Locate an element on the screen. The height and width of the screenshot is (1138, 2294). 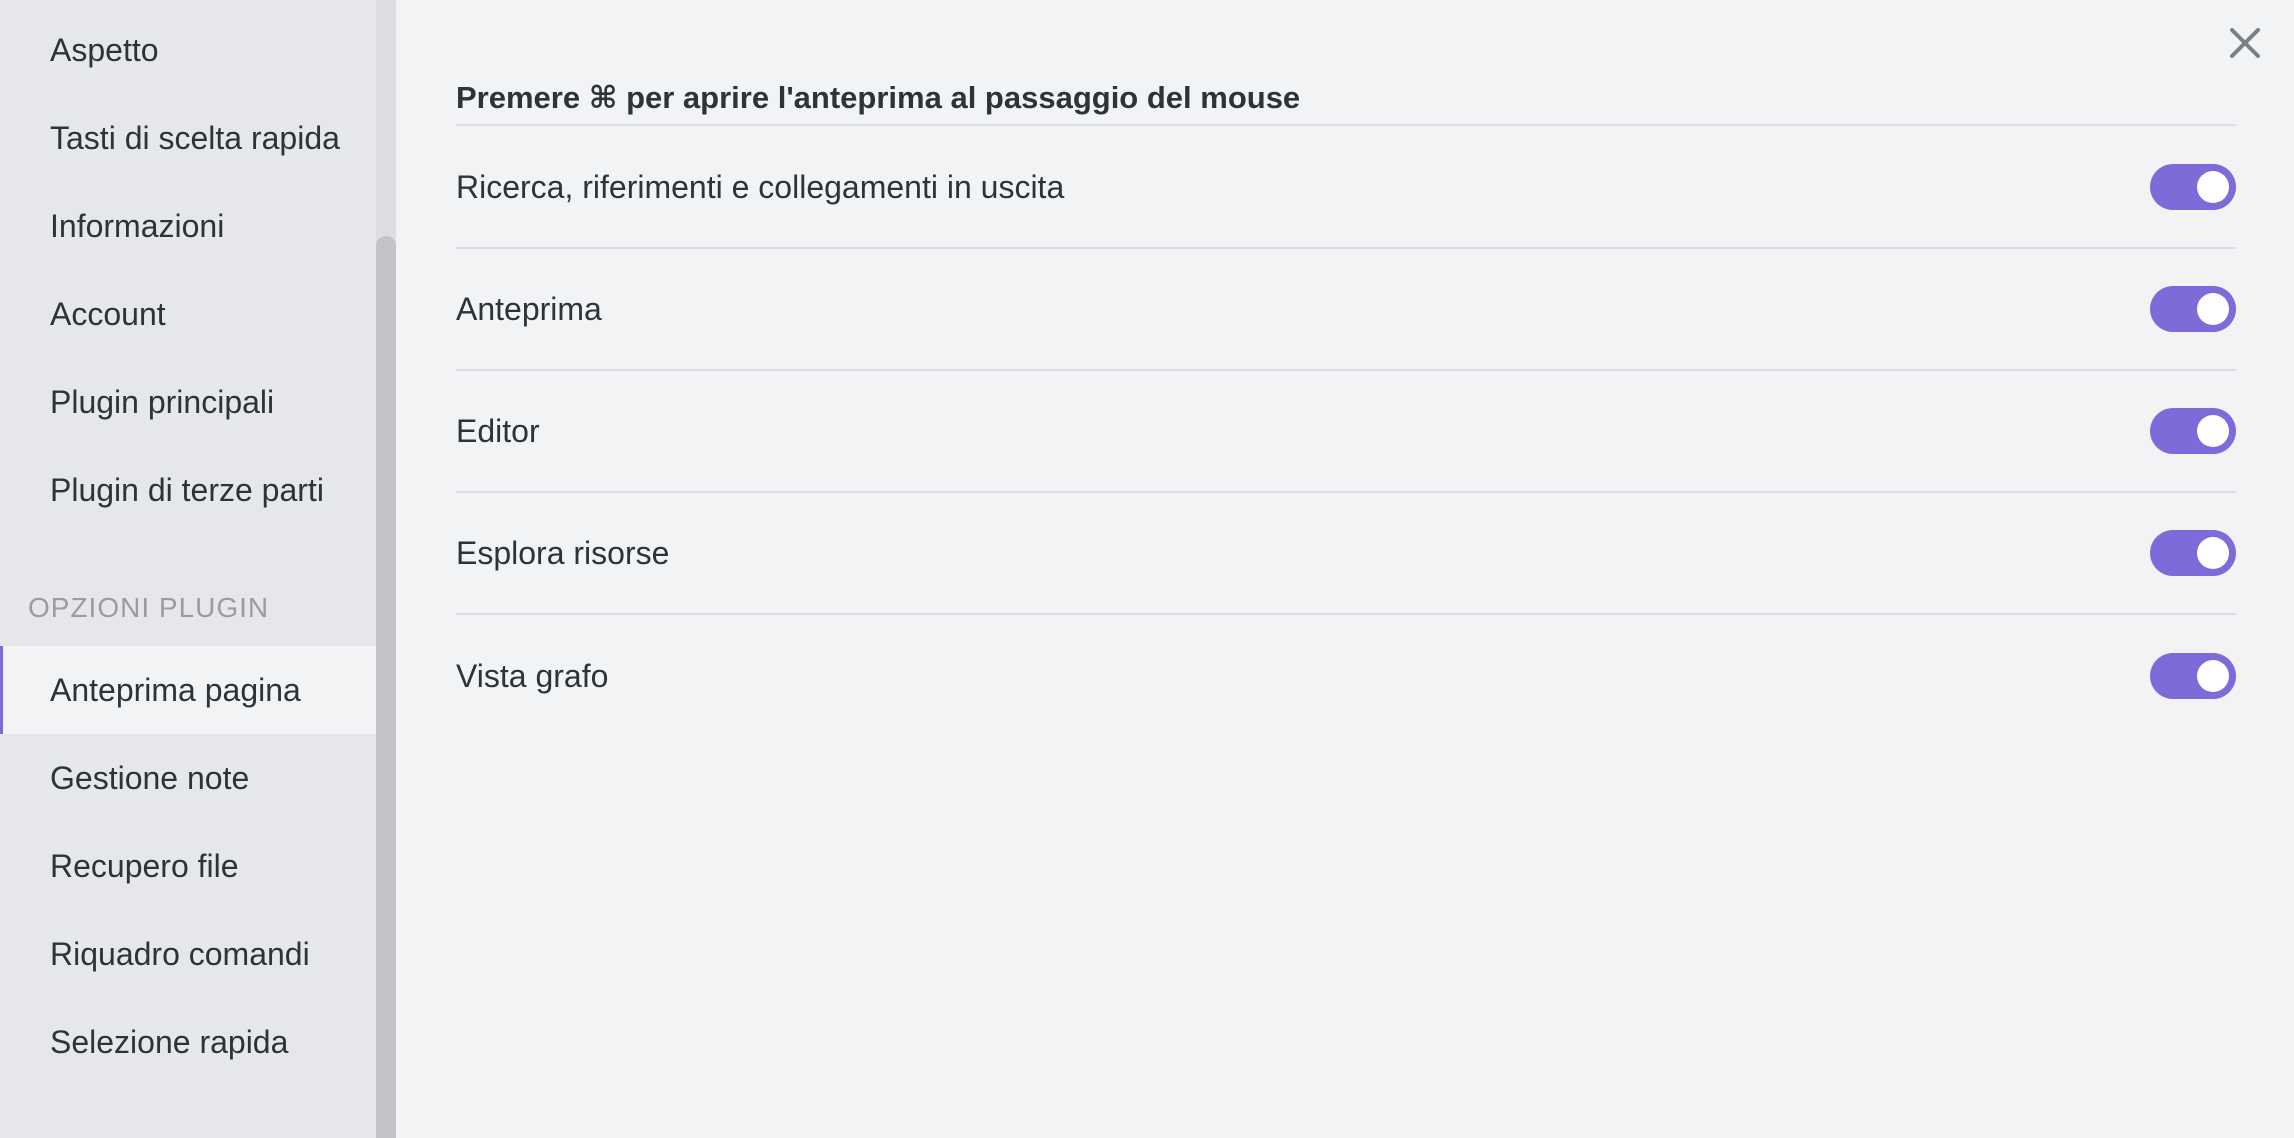
close-icon is located at coordinates (2245, 43).